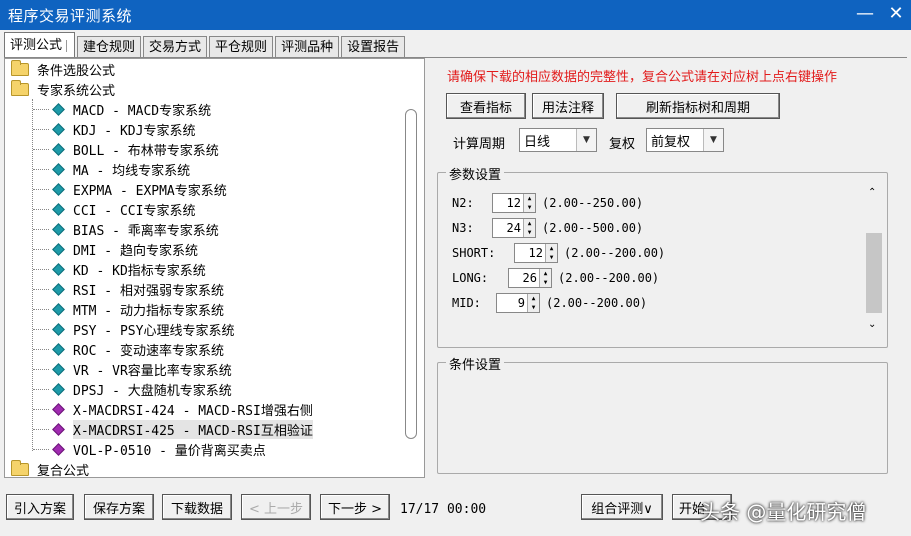 The image size is (911, 536). I want to click on tree-item: VOL-P-0510 - 量价背离买卖点, so click(149, 449).